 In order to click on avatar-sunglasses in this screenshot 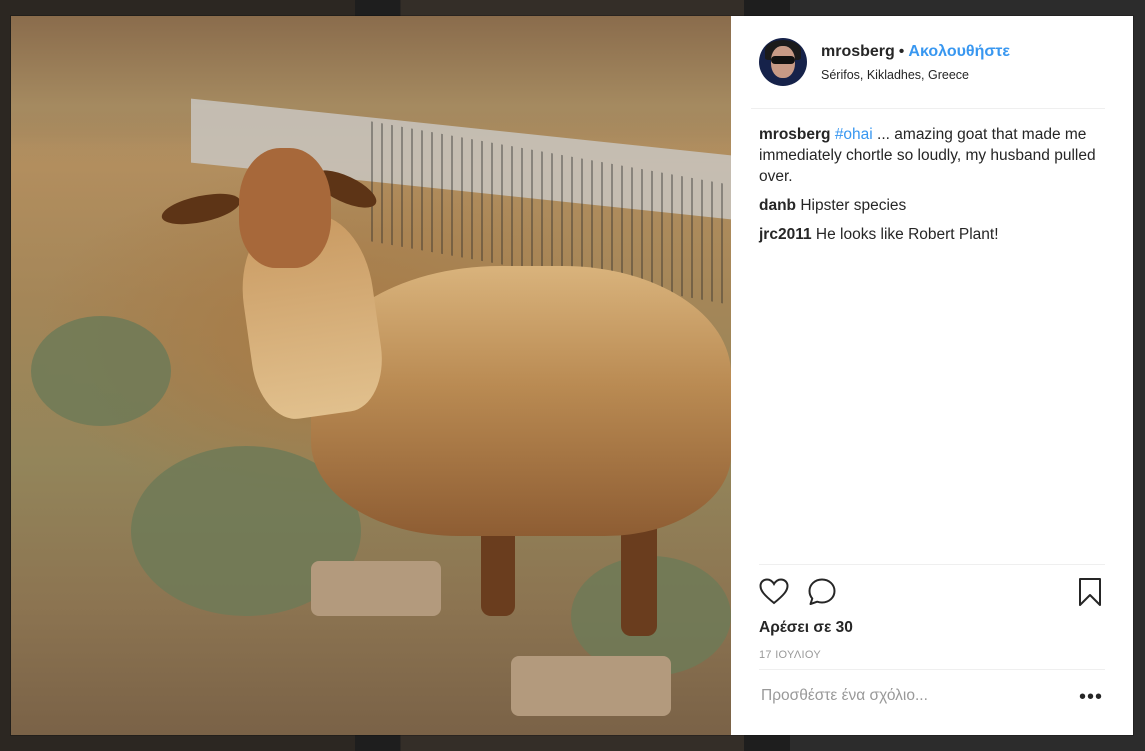, I will do `click(783, 60)`.